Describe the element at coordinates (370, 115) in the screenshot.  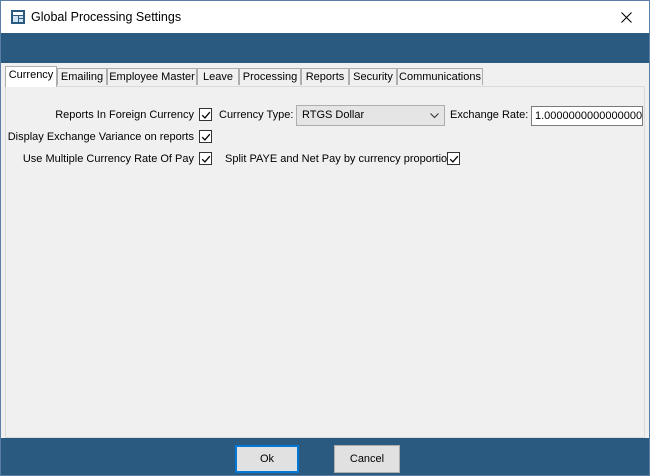
I see `currency-type-select: RTGS Dollar` at that location.